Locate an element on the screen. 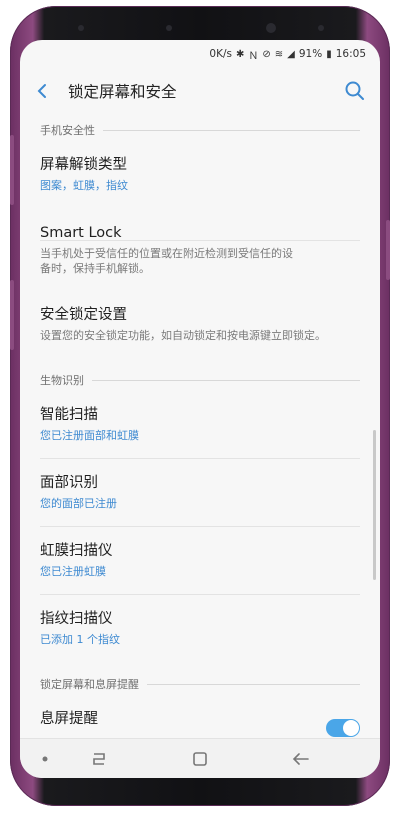 The image size is (400, 814). setting-fingerprint-scanner: 指纹扫描仪 已添加 1 个指纹 is located at coordinates (200, 628).